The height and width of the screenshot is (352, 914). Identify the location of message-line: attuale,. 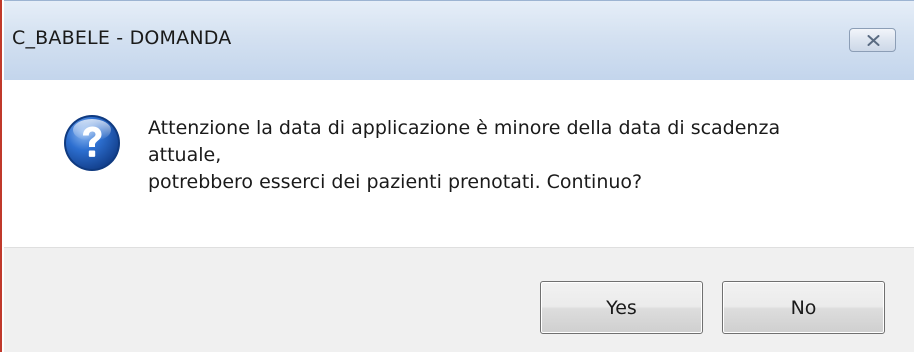
(185, 155).